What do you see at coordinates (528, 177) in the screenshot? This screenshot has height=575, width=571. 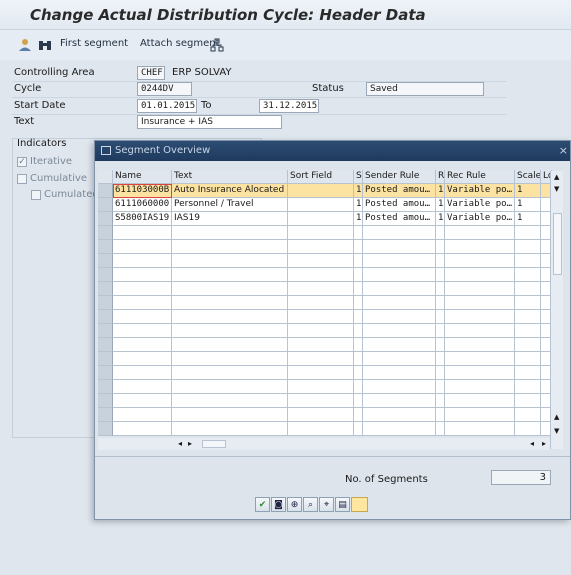 I see `column-header: Scale` at bounding box center [528, 177].